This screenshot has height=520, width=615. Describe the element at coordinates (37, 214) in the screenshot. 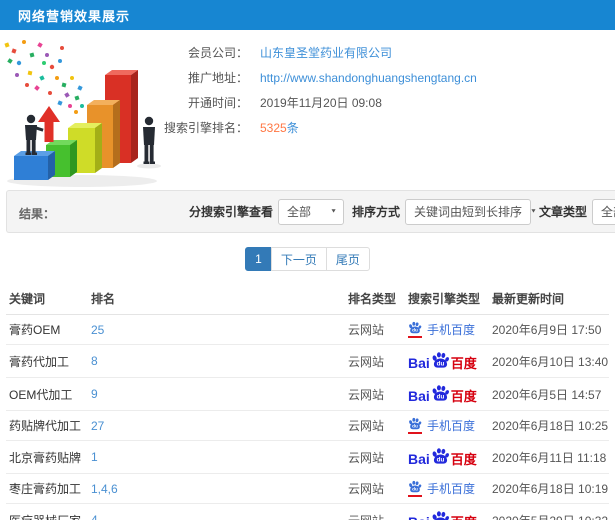

I see `result-label: 结果：` at that location.